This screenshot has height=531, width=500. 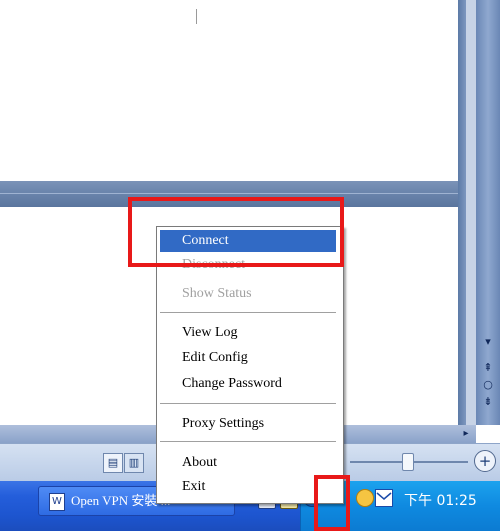 I want to click on text-cursor, so click(x=196, y=16).